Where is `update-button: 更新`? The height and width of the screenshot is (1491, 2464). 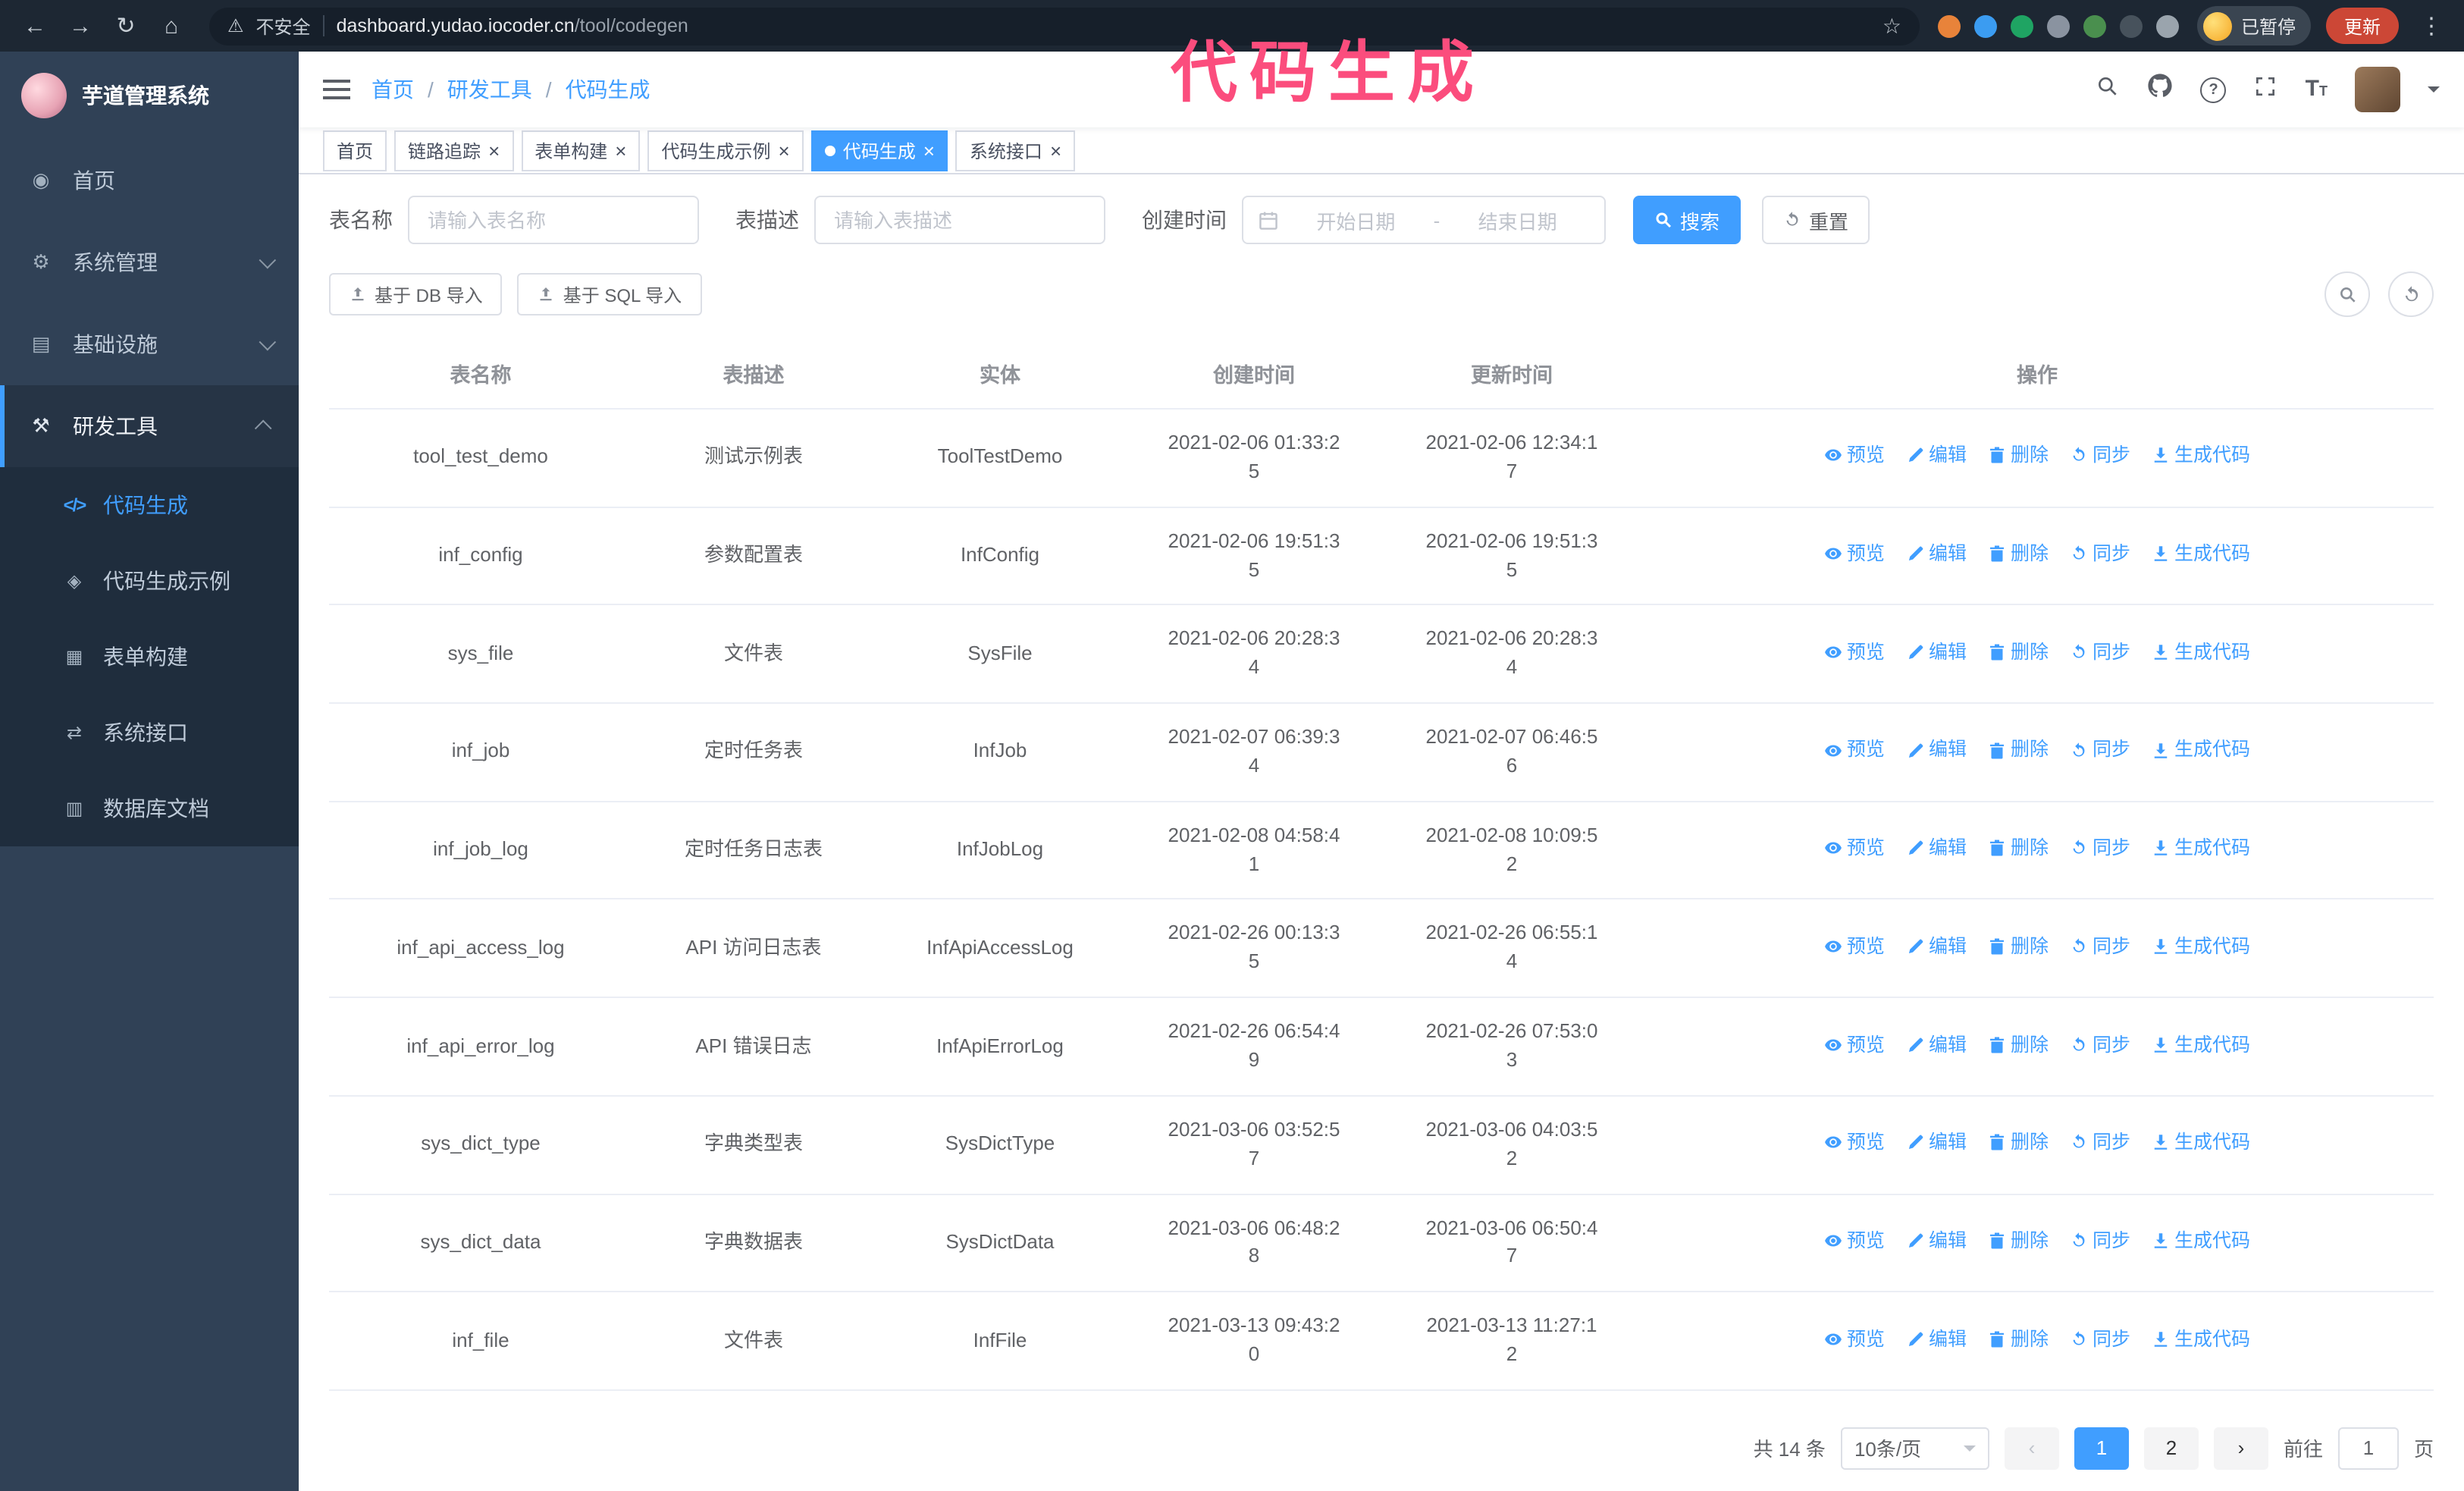 update-button: 更新 is located at coordinates (2362, 26).